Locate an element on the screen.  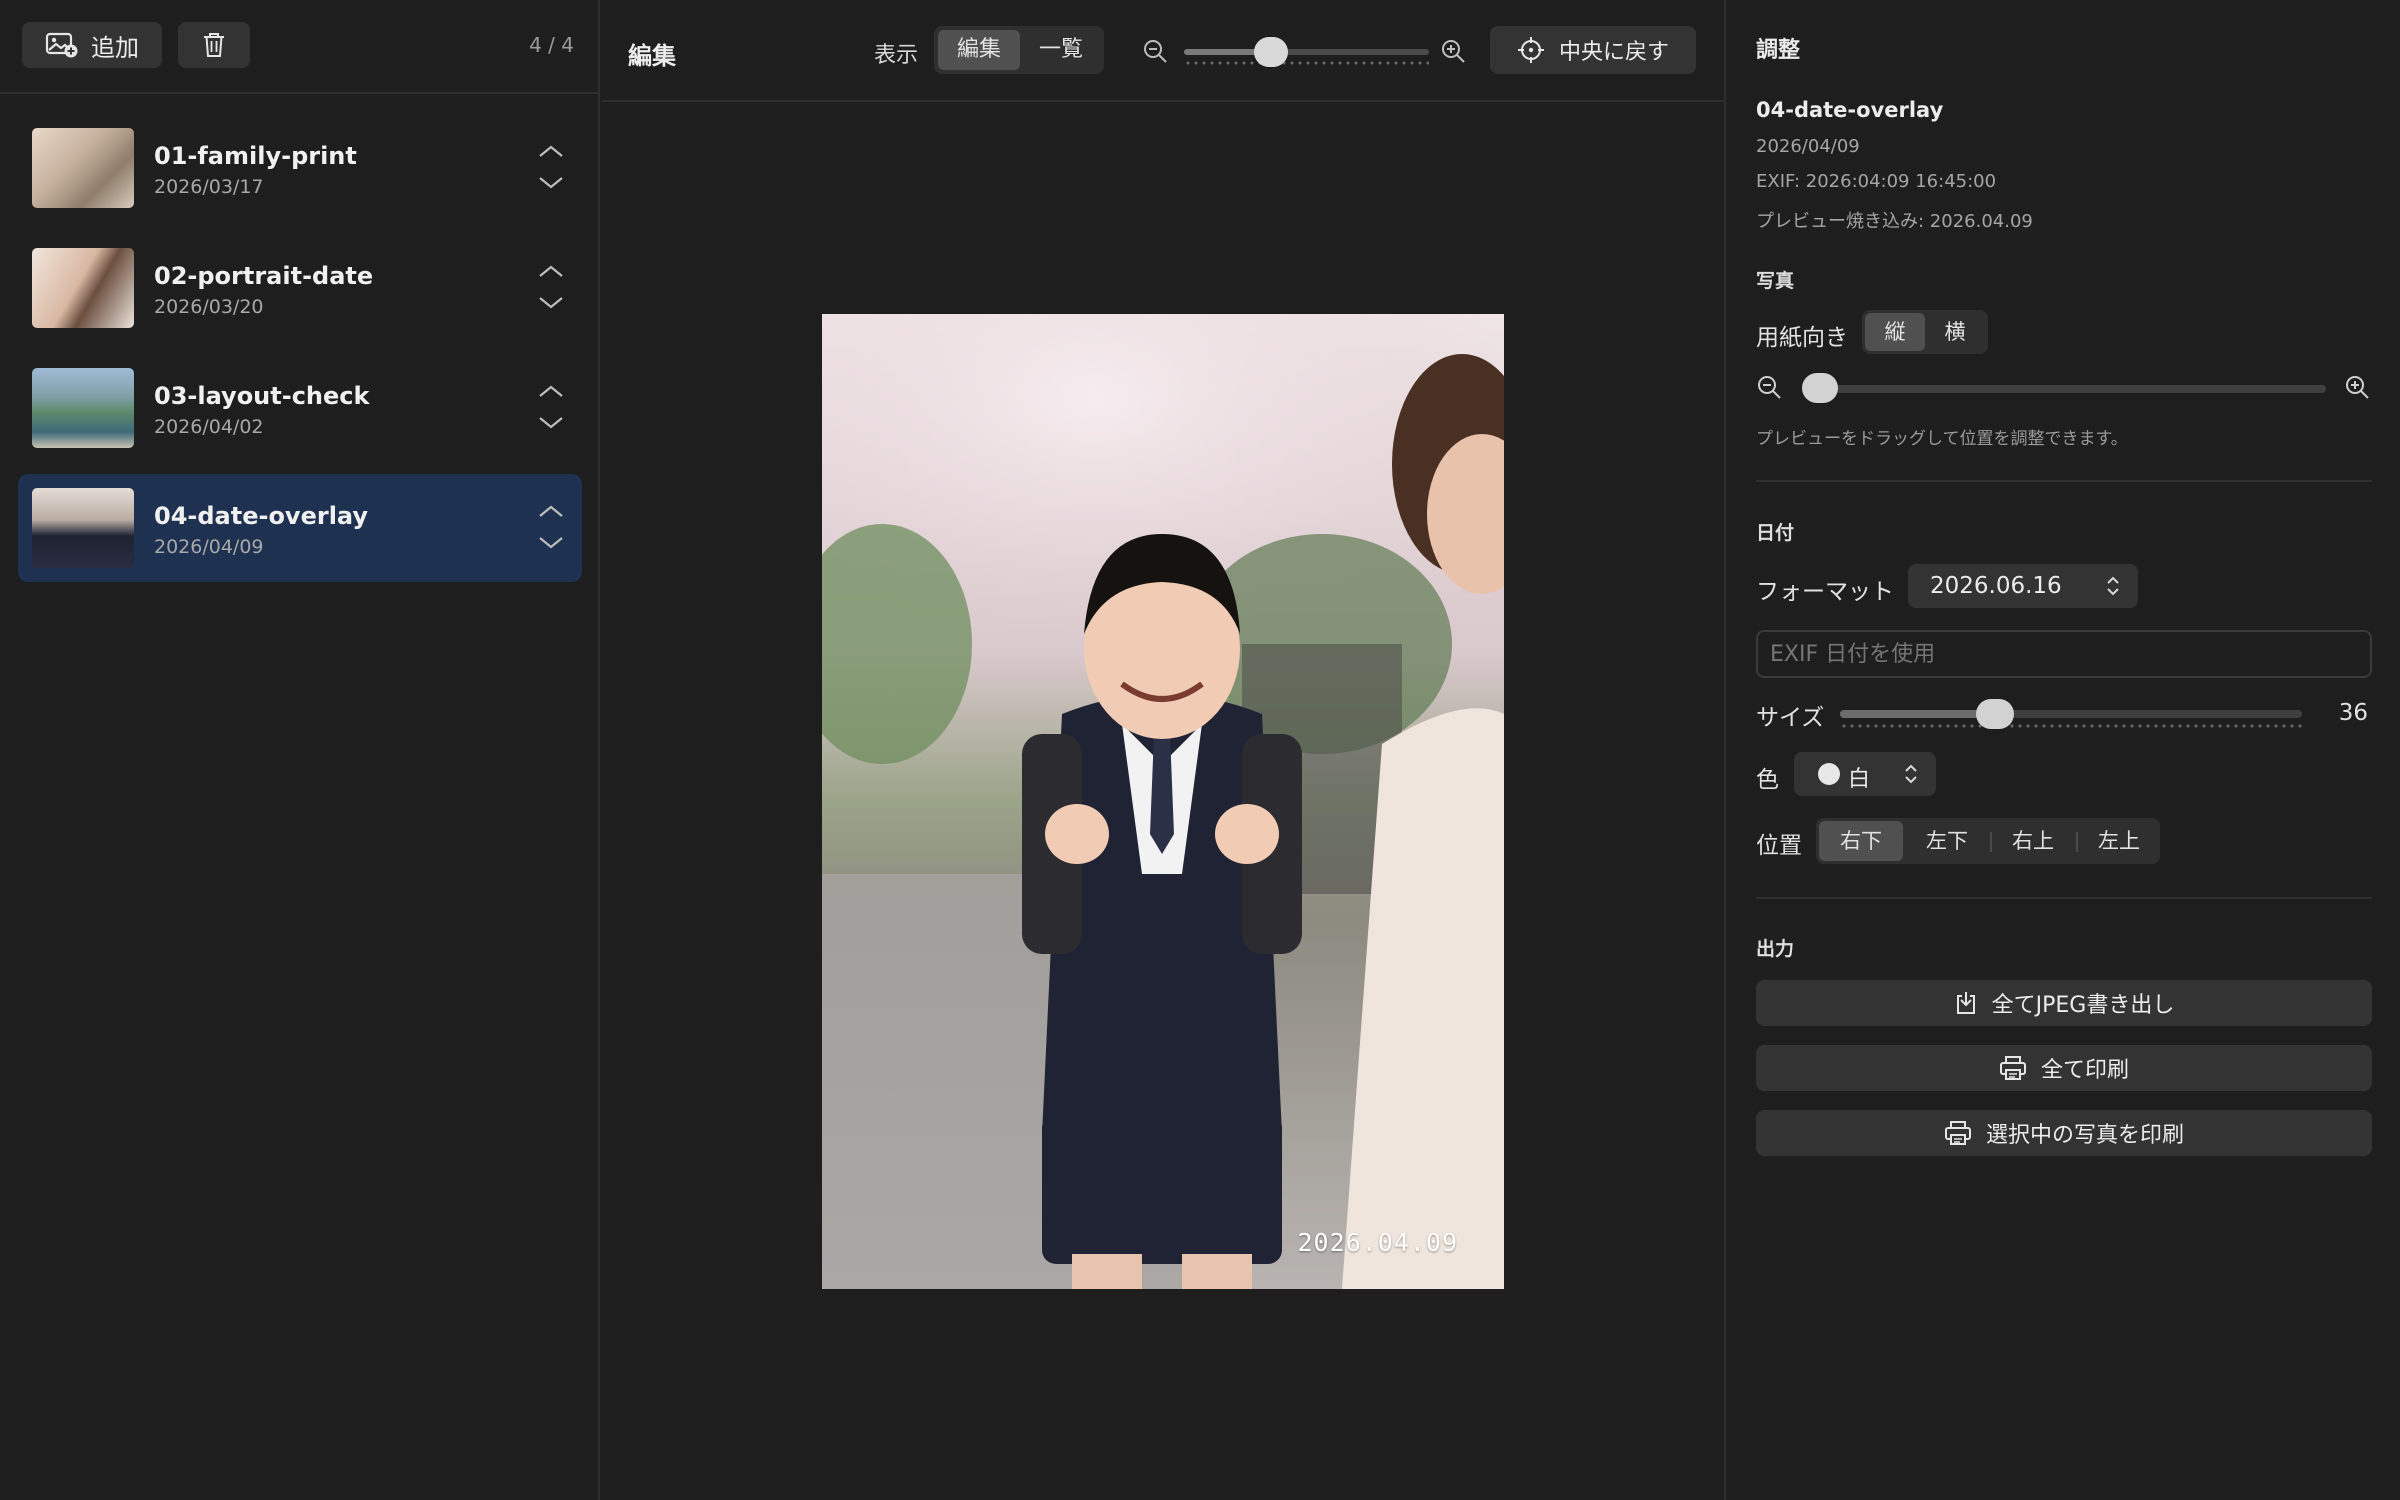
selected-file-name: 04-date-overlay is located at coordinates (1850, 110).